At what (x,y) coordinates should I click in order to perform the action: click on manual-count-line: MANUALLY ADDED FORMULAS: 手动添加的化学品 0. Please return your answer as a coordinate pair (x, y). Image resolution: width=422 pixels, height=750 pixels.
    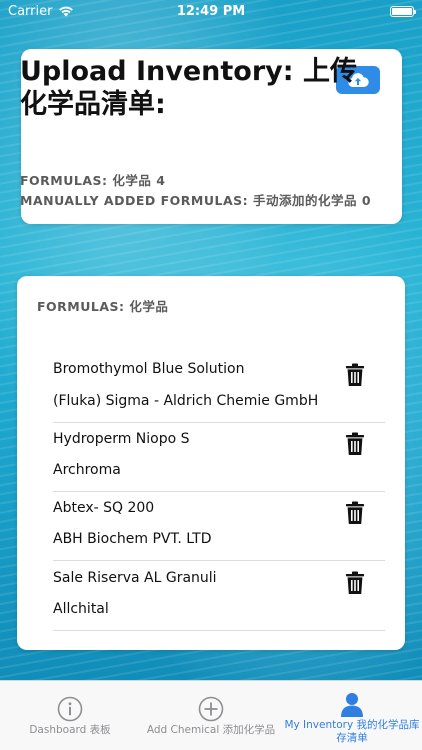
    Looking at the image, I should click on (195, 199).